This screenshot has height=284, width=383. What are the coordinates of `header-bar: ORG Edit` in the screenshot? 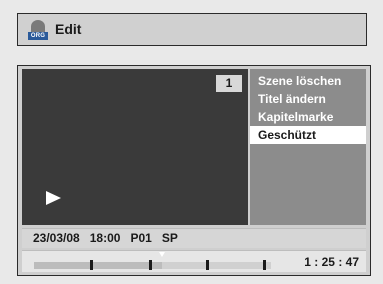 It's located at (192, 29).